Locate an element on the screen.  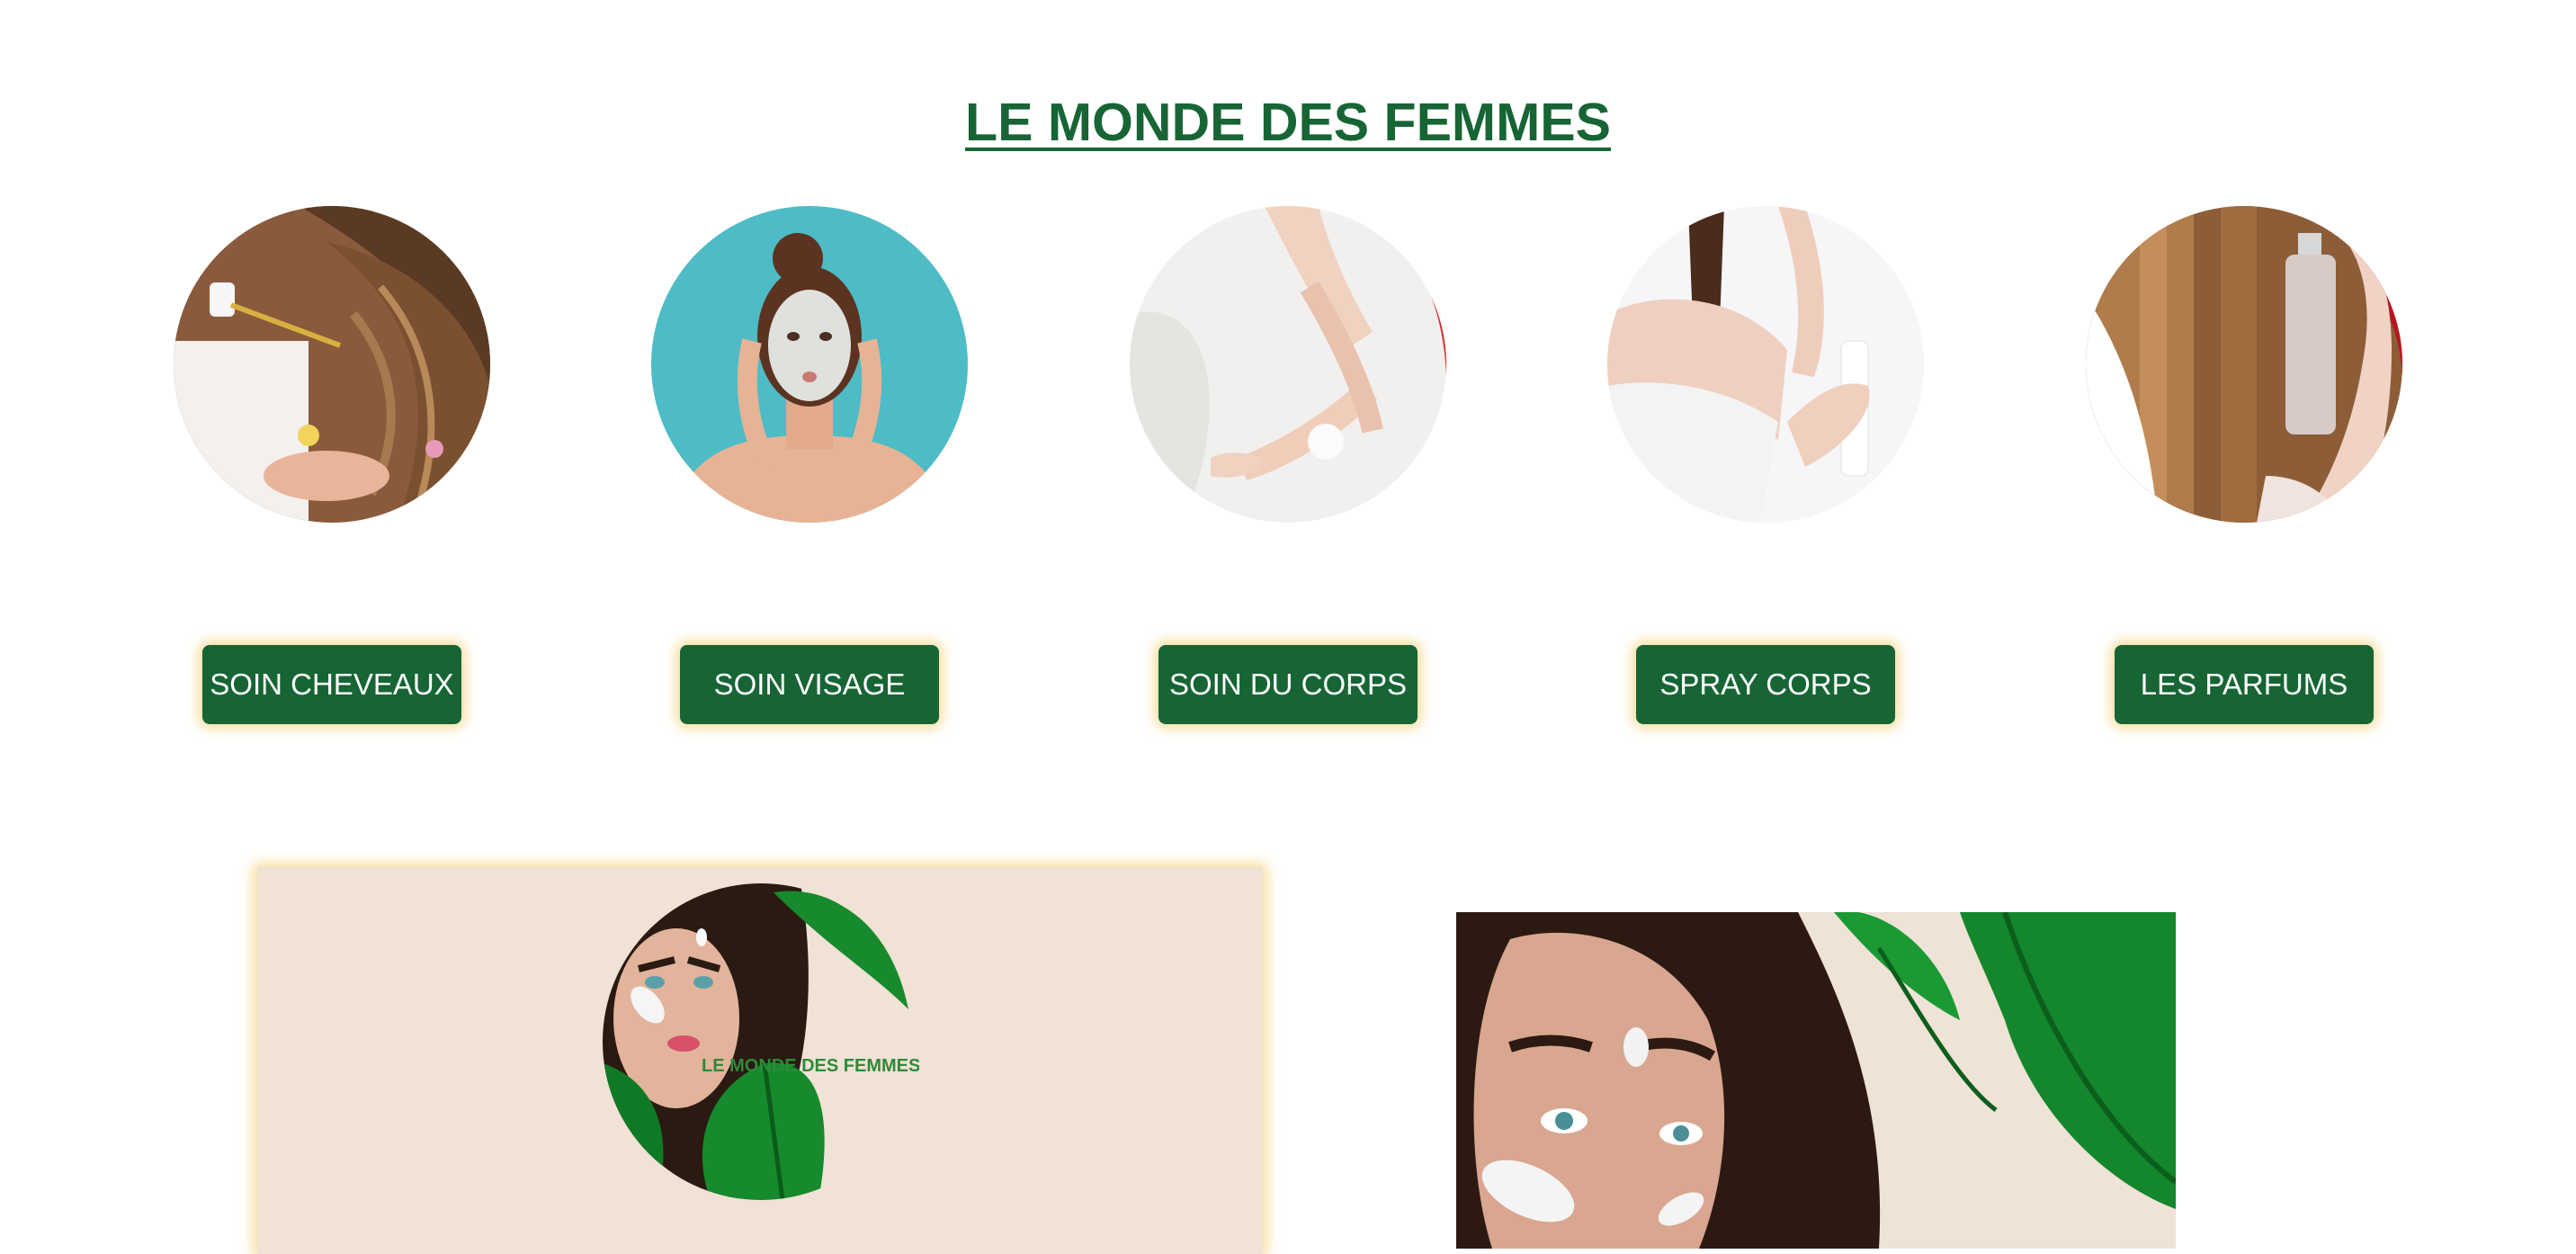
svg-text: LE MONDE DES FEMMES is located at coordinates (810, 1066).